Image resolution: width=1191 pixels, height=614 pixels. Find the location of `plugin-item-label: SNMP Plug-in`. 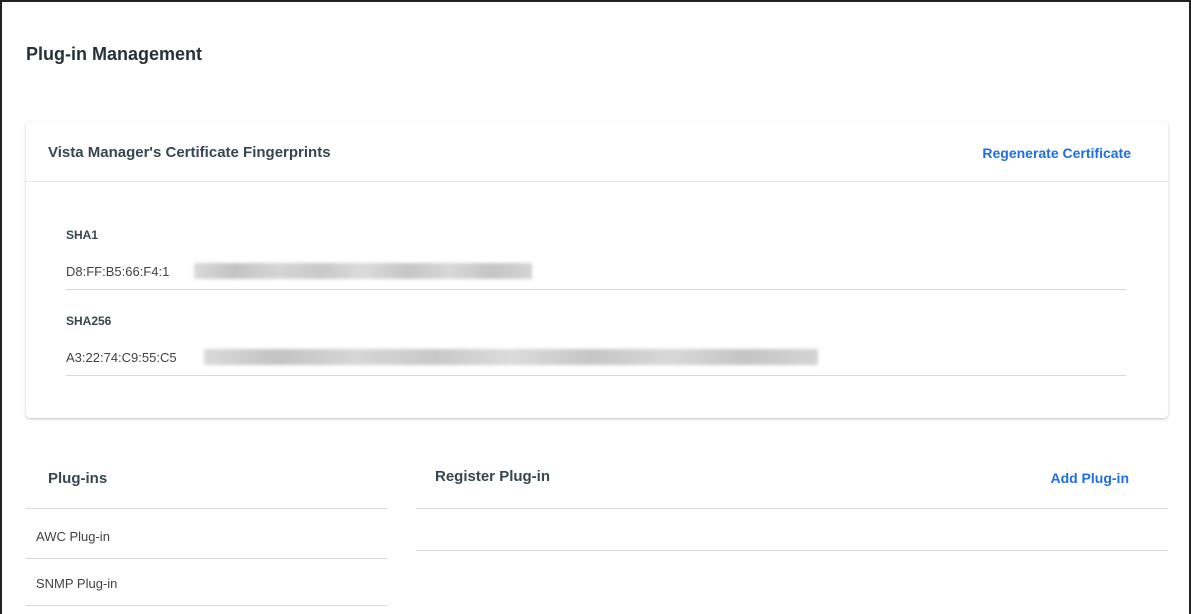

plugin-item-label: SNMP Plug-in is located at coordinates (77, 583).